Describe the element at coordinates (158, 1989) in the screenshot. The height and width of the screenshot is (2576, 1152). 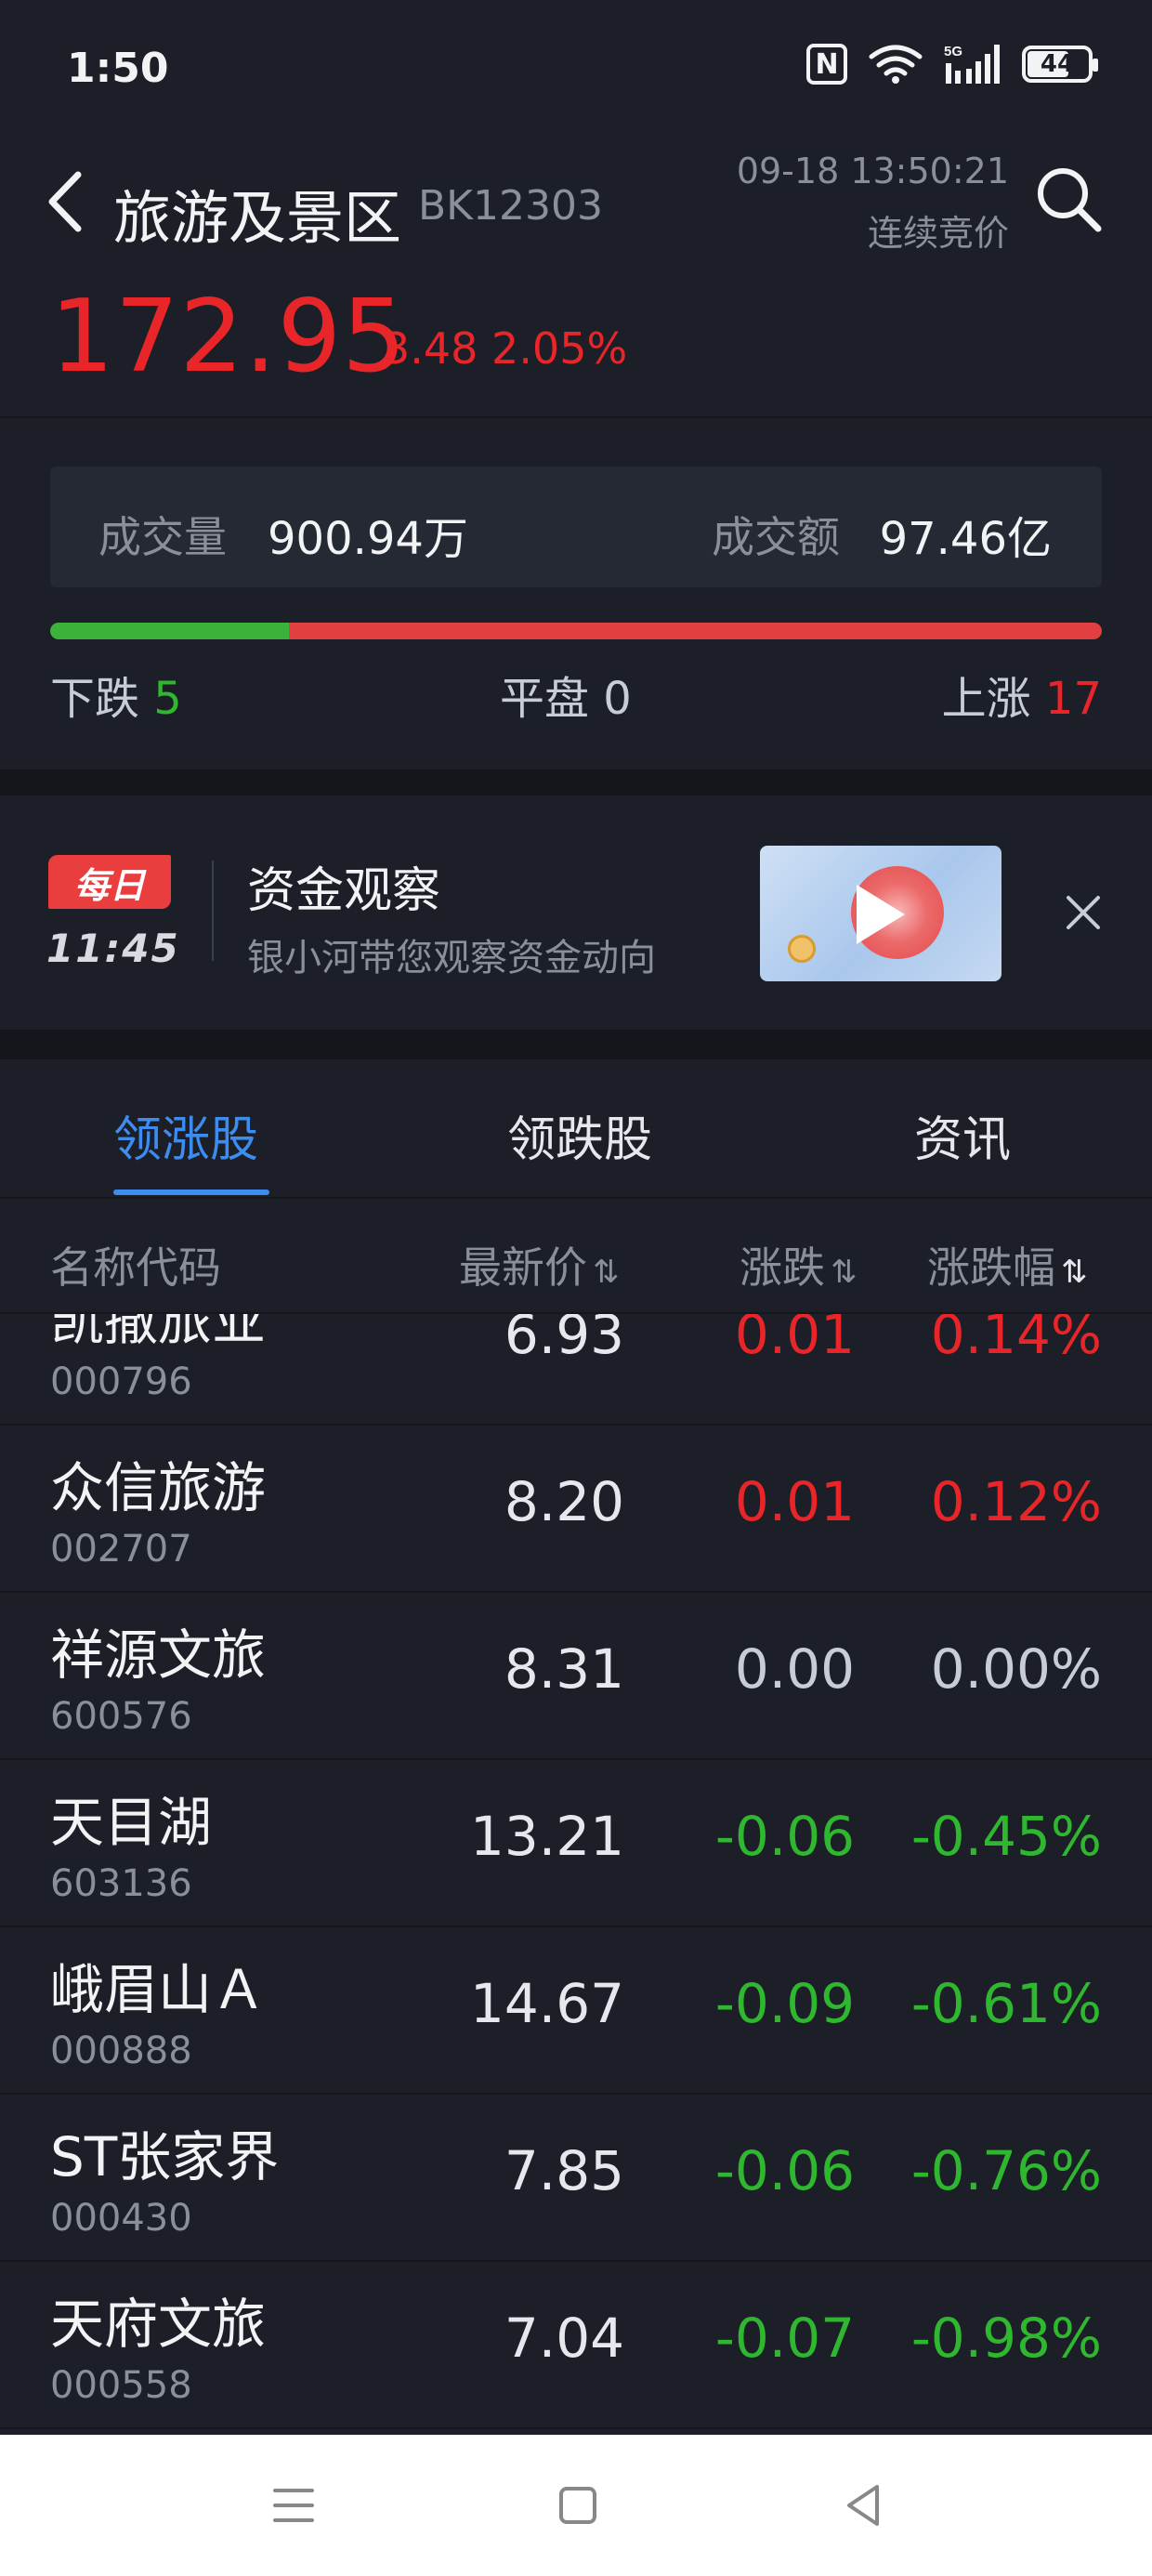
I see `stock-name: 峨眉山Ａ` at that location.